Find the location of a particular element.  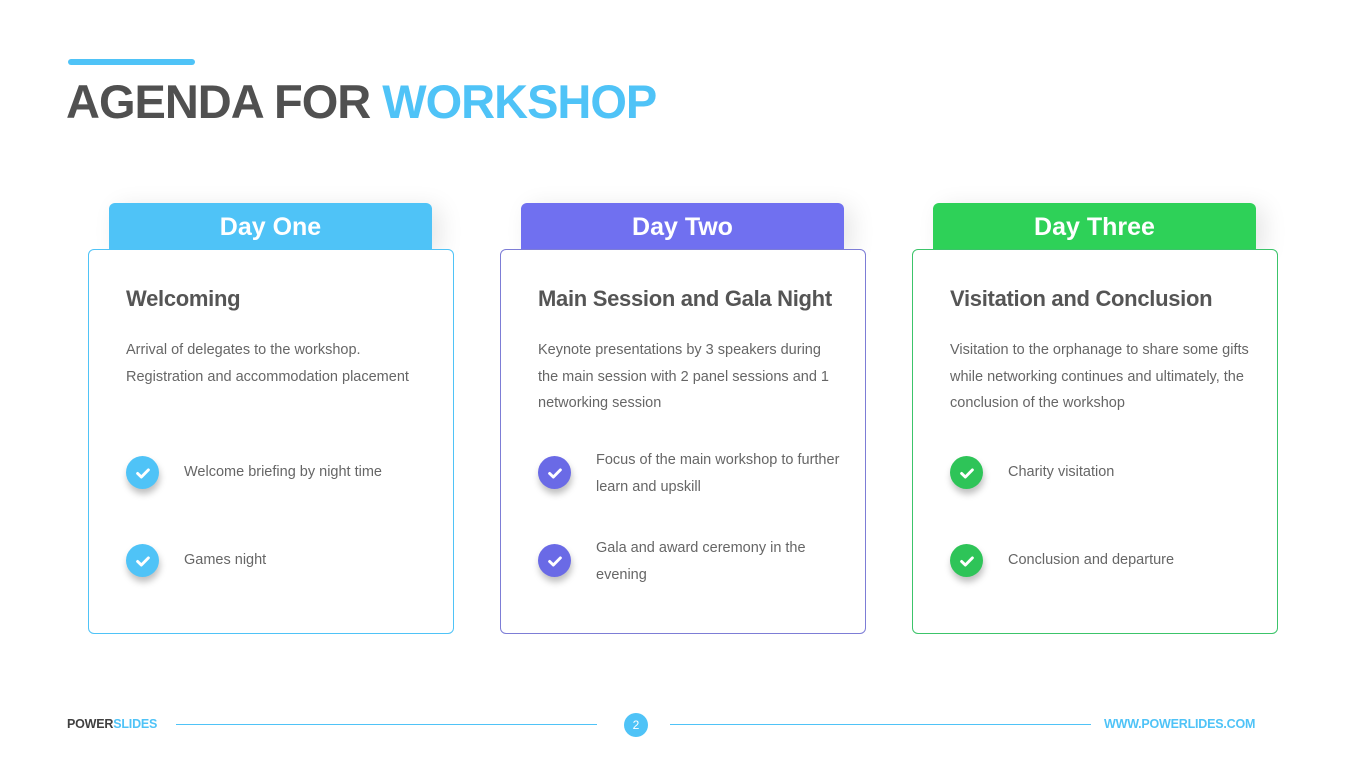

page-number-badge: 2 is located at coordinates (636, 725).